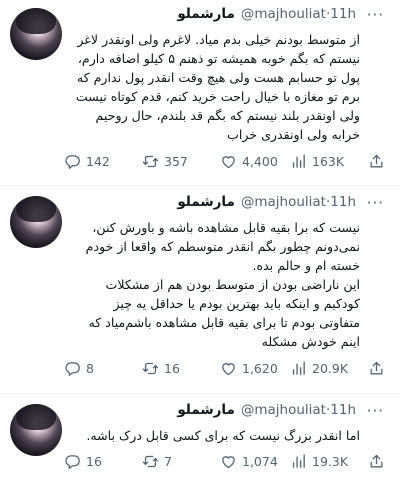 Image resolution: width=400 pixels, height=486 pixels. Describe the element at coordinates (172, 368) in the screenshot. I see `retweet-count: 16` at that location.